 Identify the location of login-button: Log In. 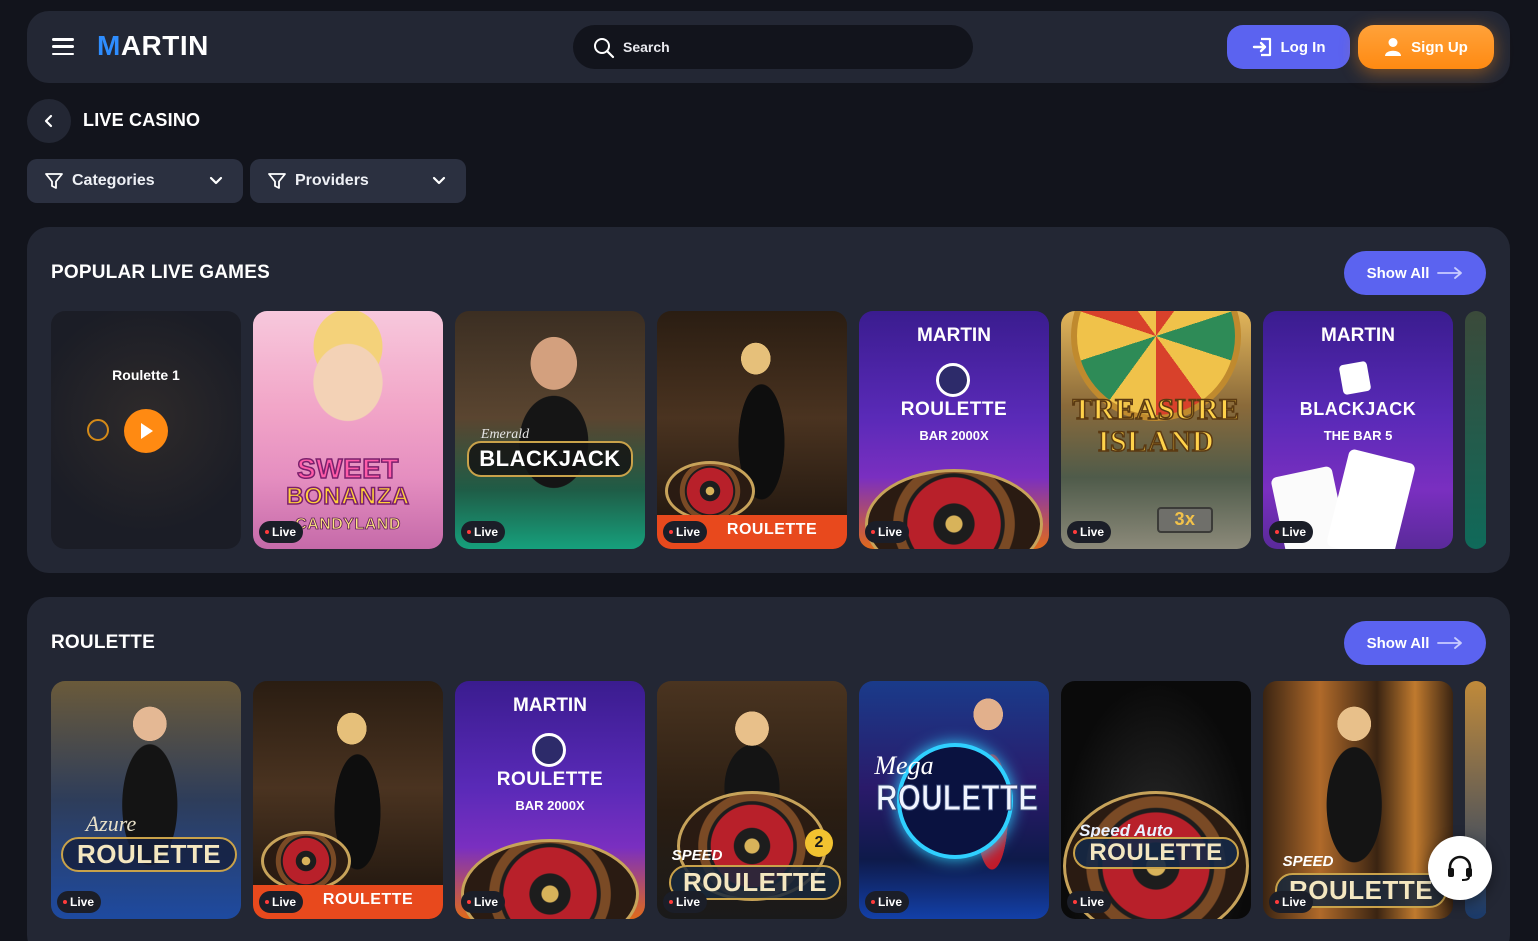
(1288, 47).